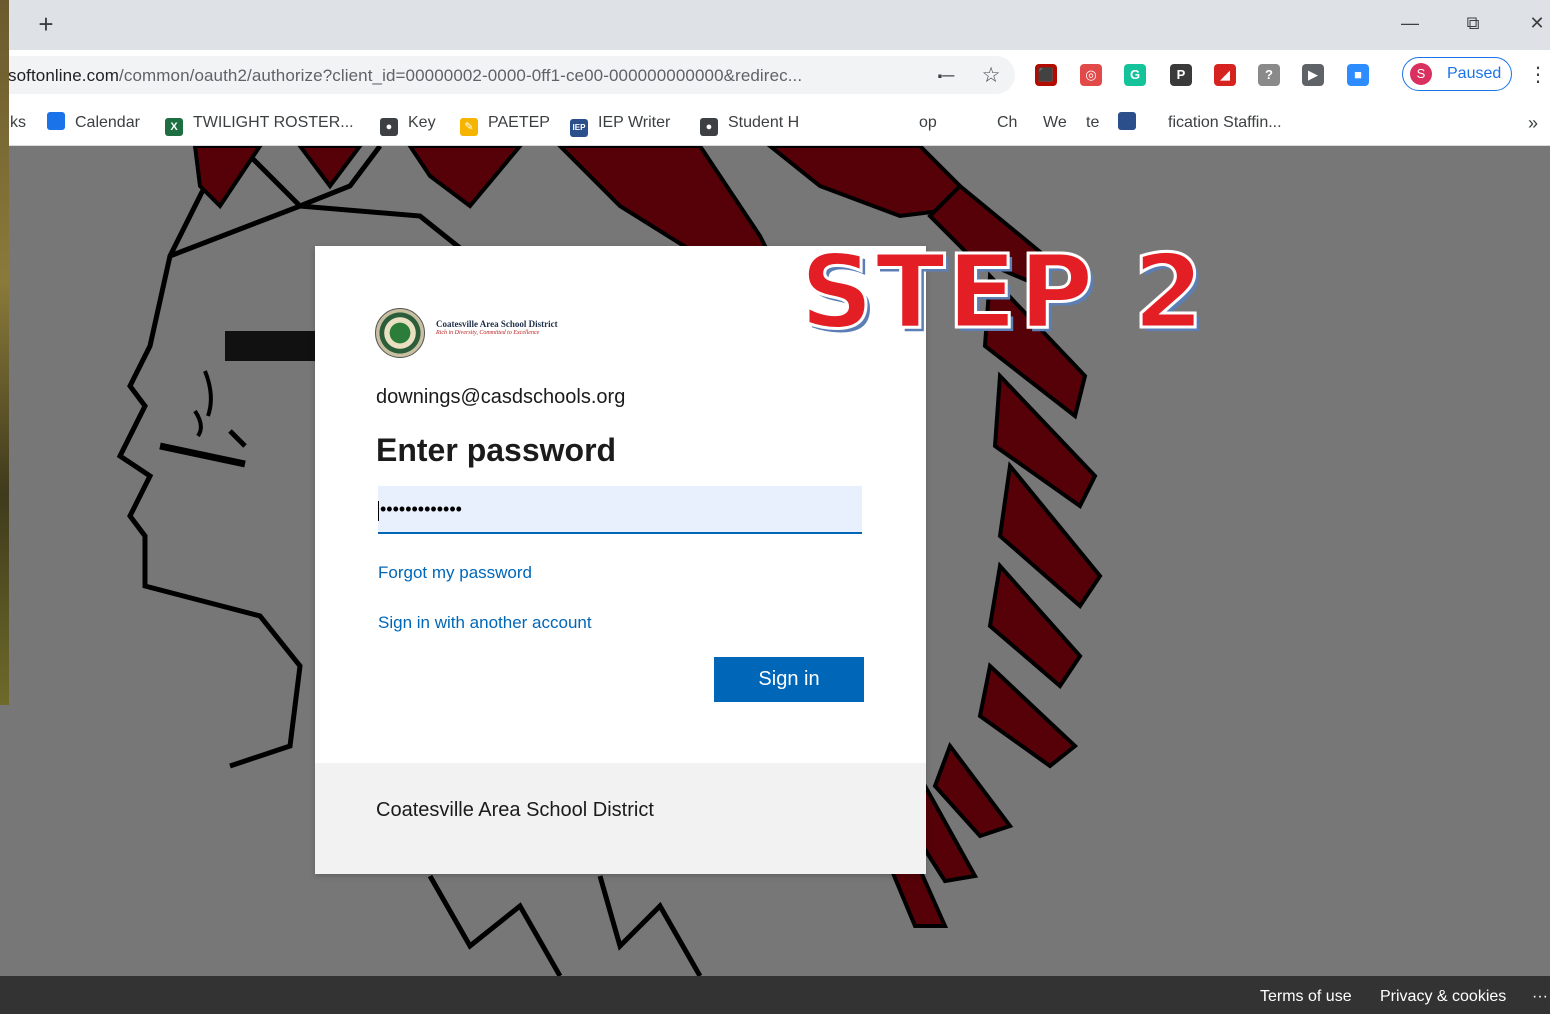 The height and width of the screenshot is (1014, 1550). Describe the element at coordinates (1538, 75) in the screenshot. I see `browser-menu-icon: ⋮` at that location.